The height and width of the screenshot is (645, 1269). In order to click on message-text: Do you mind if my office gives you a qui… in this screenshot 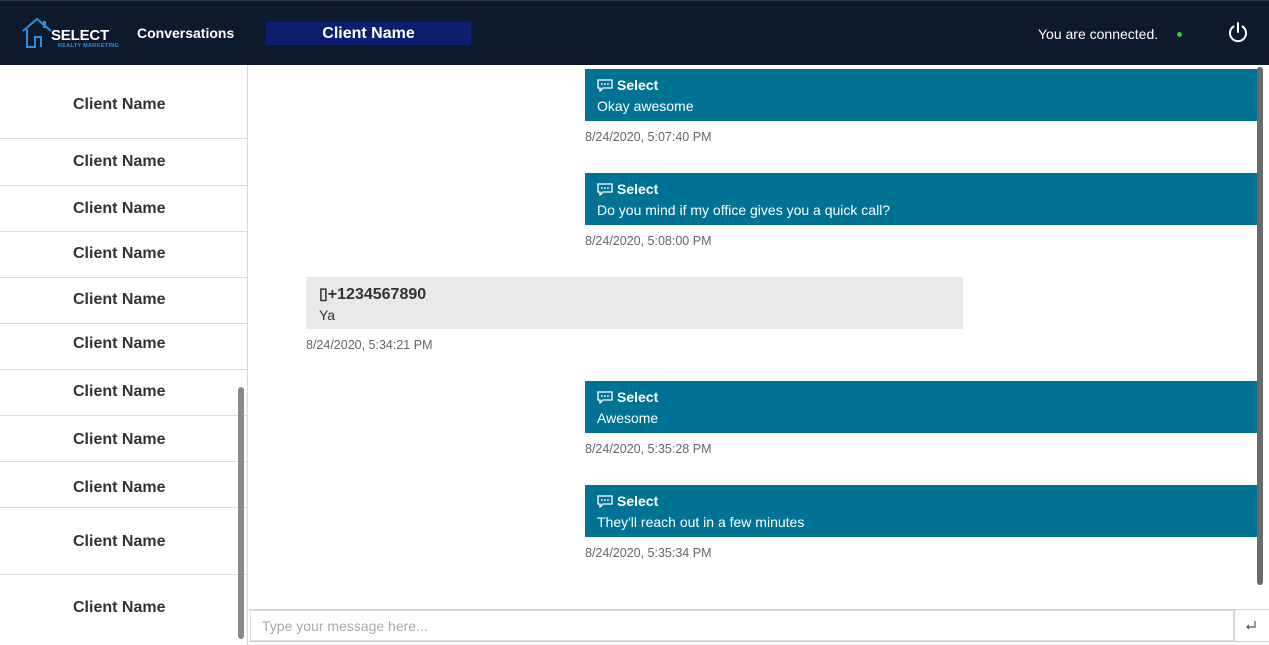, I will do `click(744, 210)`.